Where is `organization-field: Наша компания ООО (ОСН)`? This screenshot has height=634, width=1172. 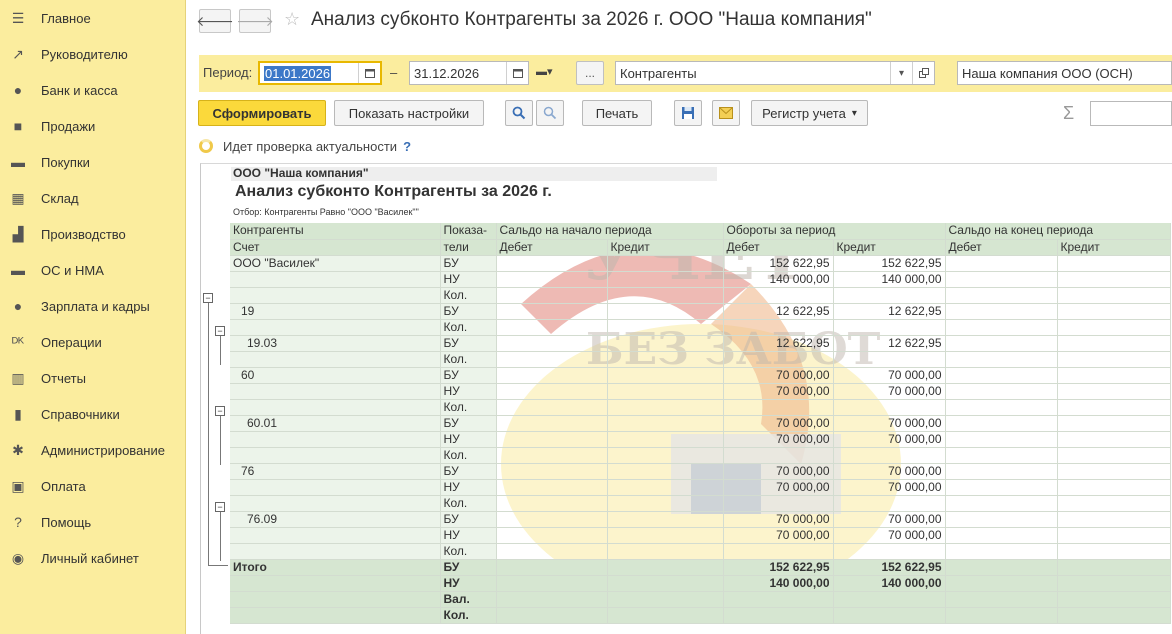 organization-field: Наша компания ООО (ОСН) is located at coordinates (1064, 73).